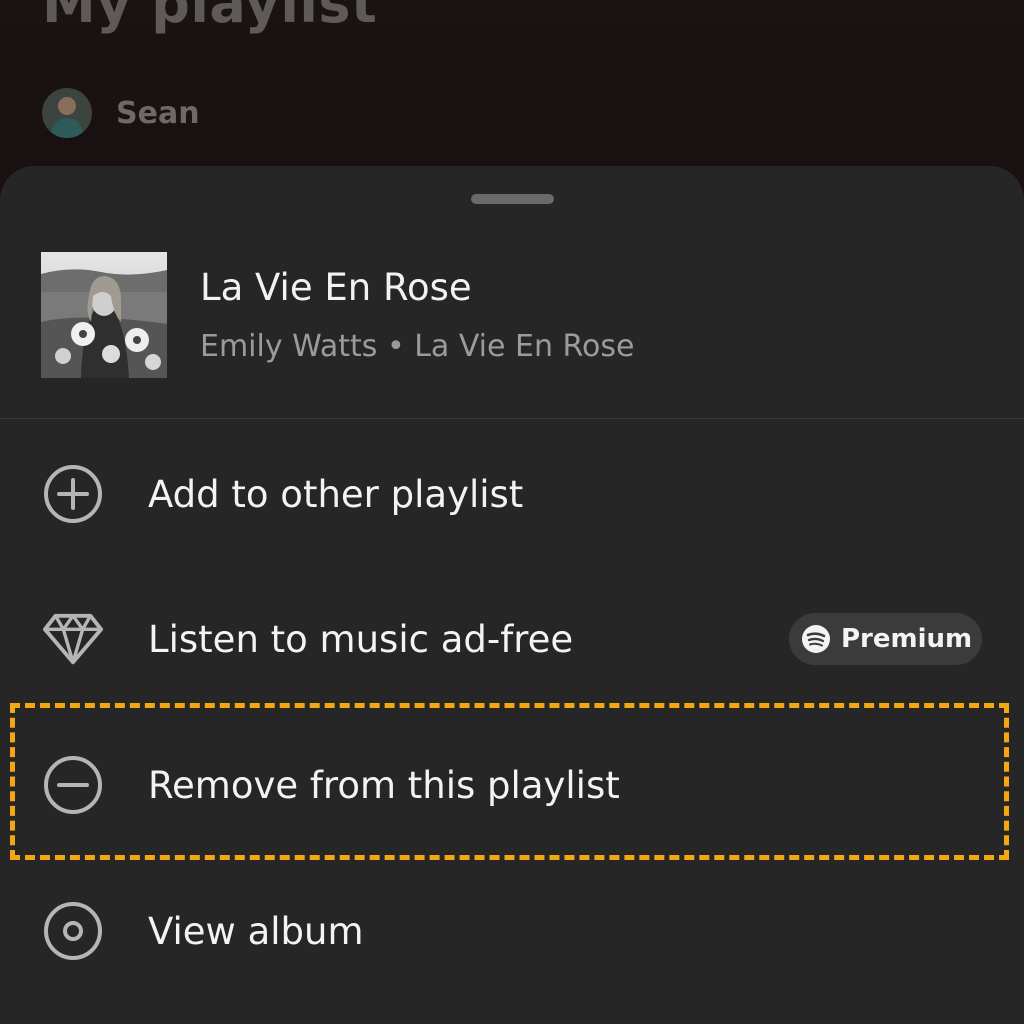 The height and width of the screenshot is (1024, 1024). Describe the element at coordinates (336, 494) in the screenshot. I see `menu-item-label: Add to other playlist` at that location.